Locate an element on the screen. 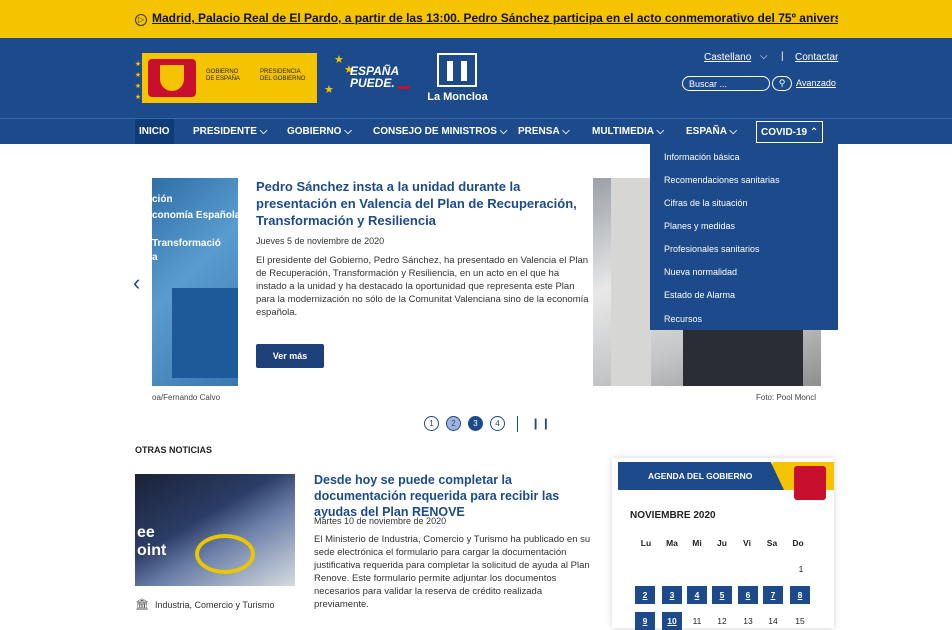 This screenshot has width=952, height=630. image-text: oint is located at coordinates (152, 550).